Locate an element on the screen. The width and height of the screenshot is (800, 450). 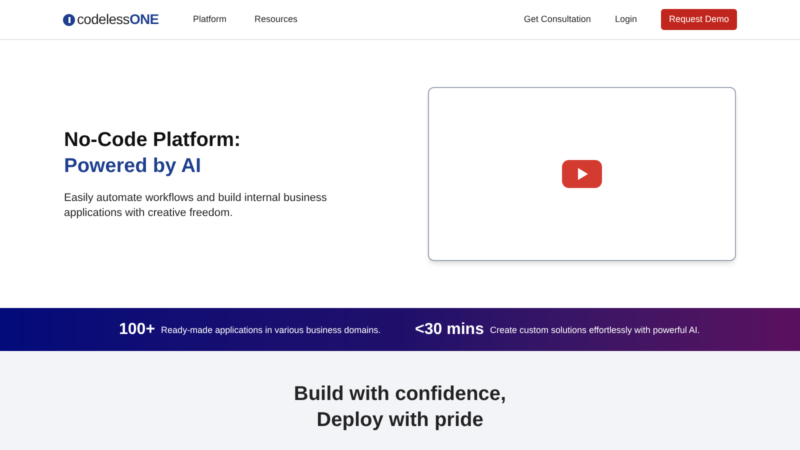
section-heading: Deploy with pride is located at coordinates (400, 420).